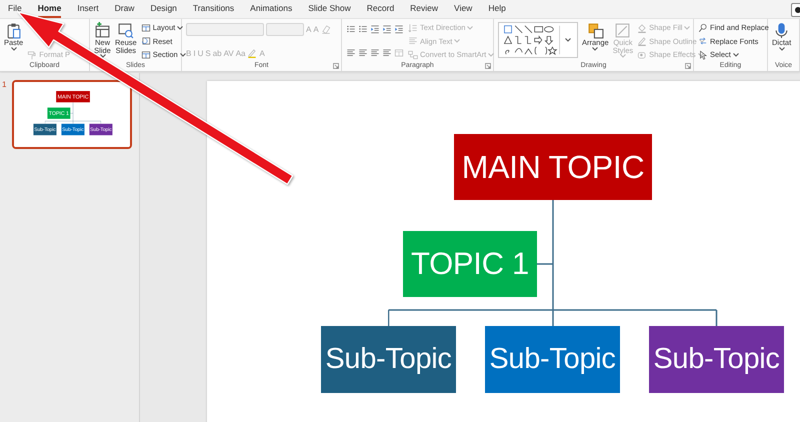 Image resolution: width=800 pixels, height=422 pixels. What do you see at coordinates (271, 9) in the screenshot?
I see `menu-tab: Animations` at bounding box center [271, 9].